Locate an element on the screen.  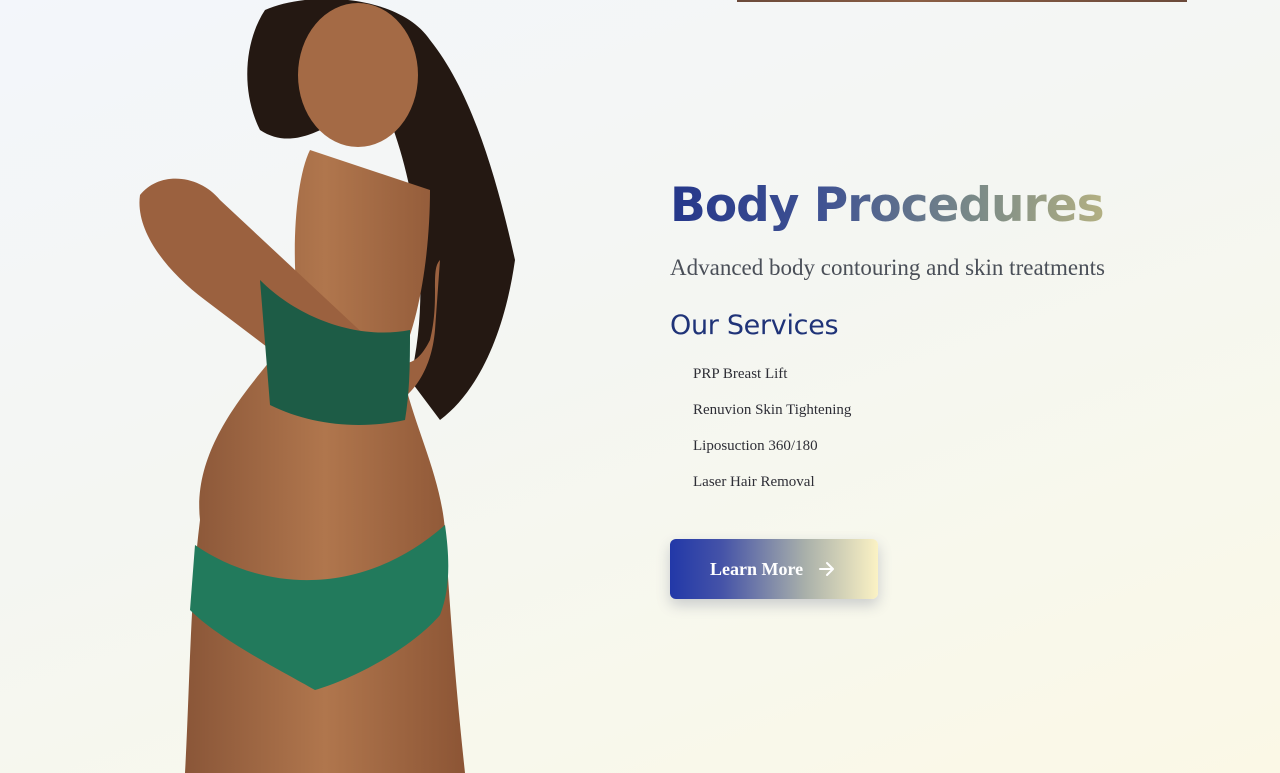
learn-more-label: Learn More is located at coordinates (757, 568).